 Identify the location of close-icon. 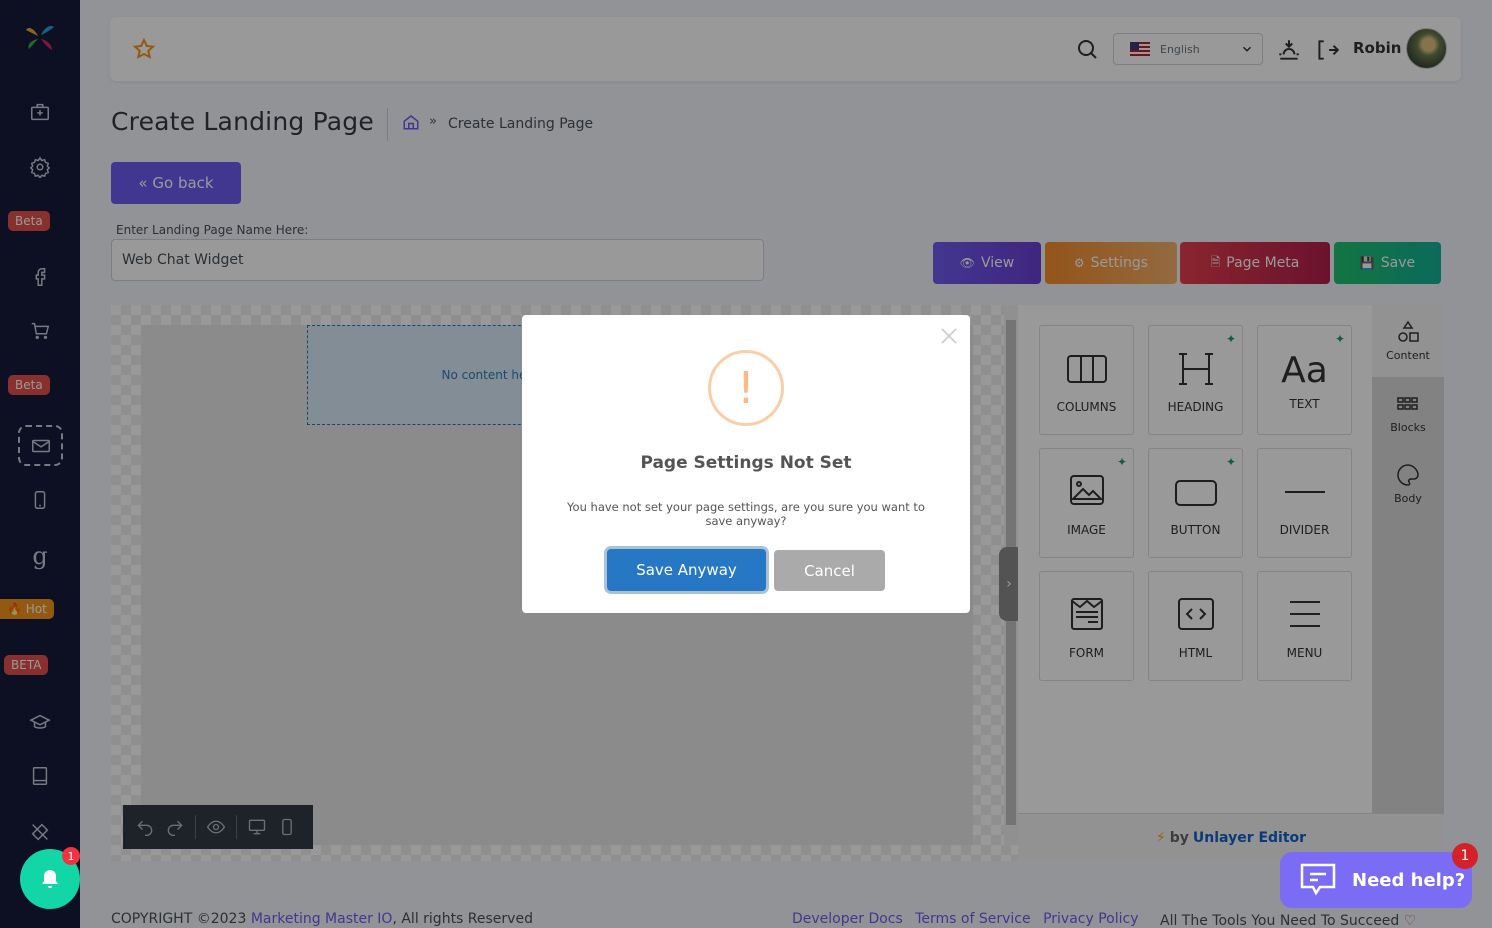
(949, 336).